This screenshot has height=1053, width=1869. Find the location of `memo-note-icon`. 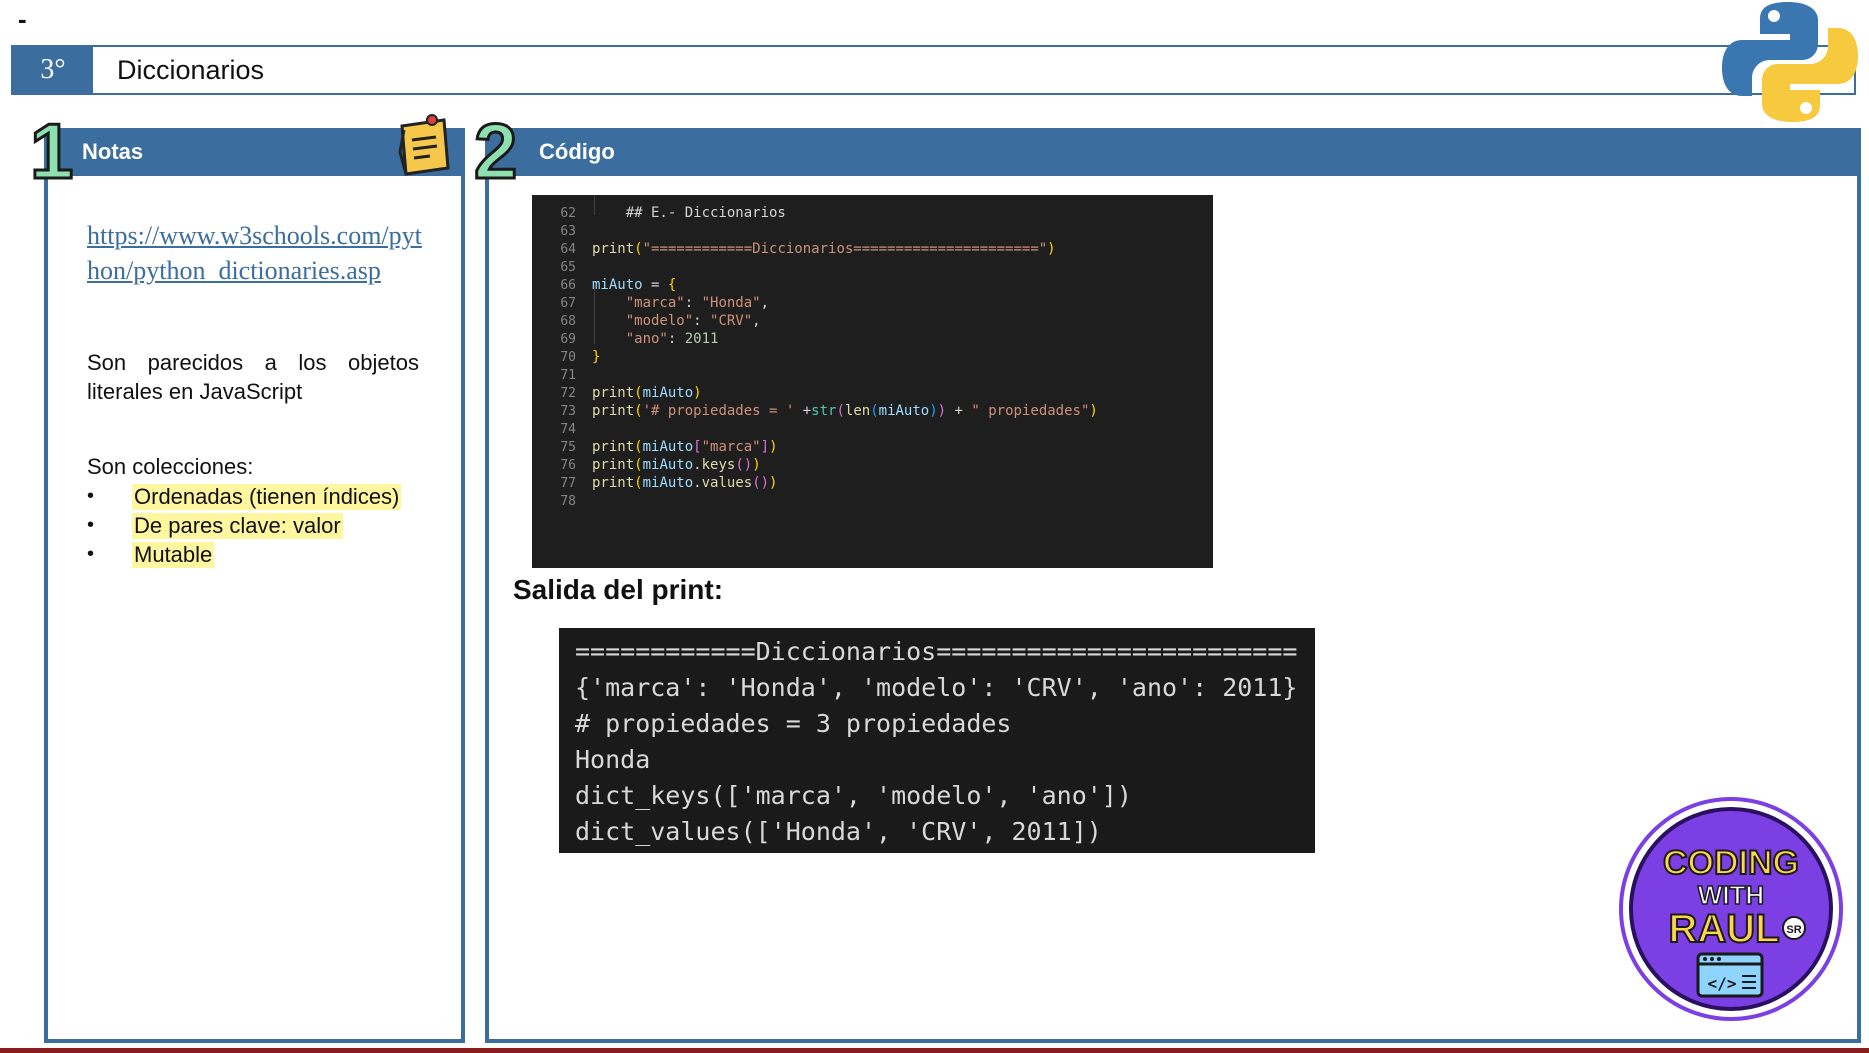

memo-note-icon is located at coordinates (424, 145).